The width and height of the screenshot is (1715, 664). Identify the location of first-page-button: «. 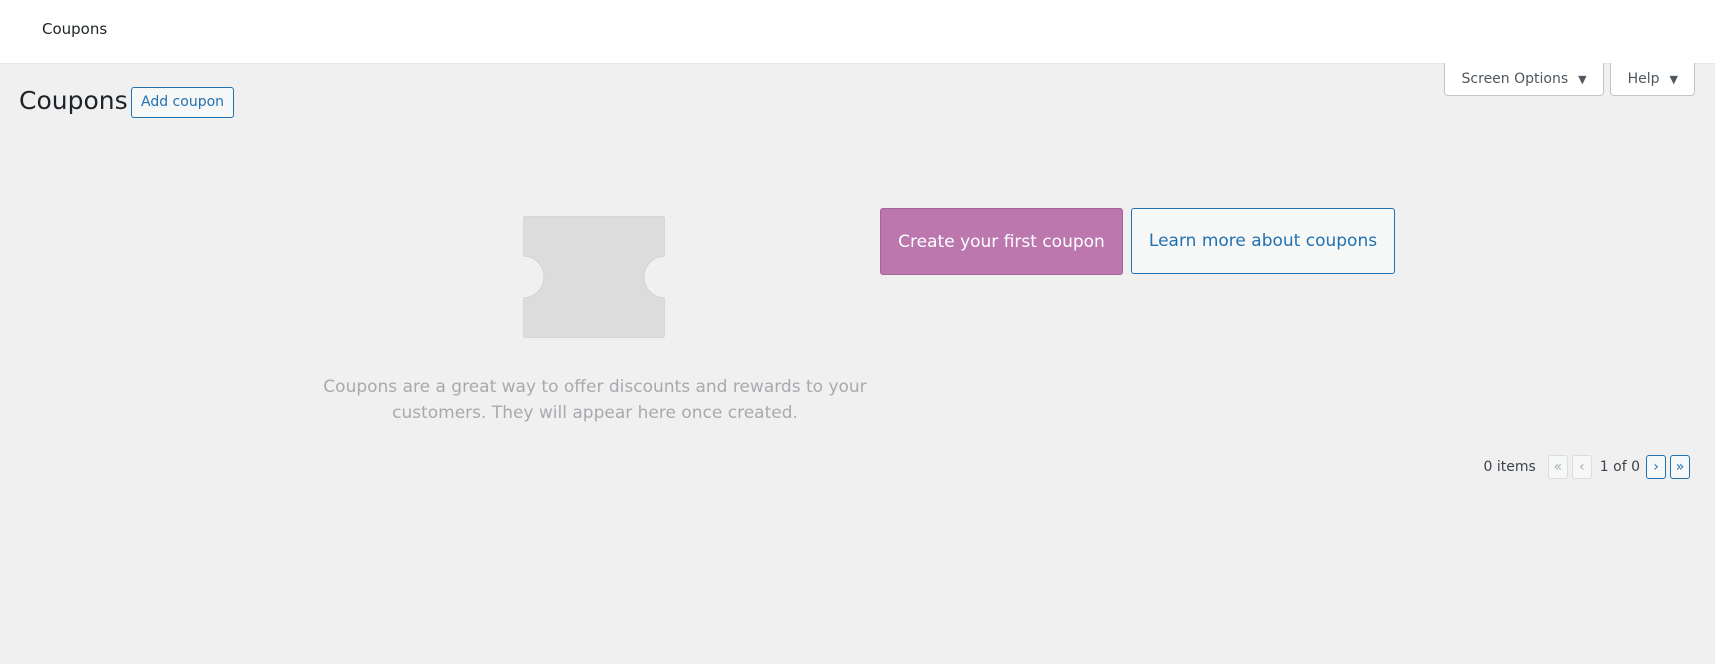
(1557, 467).